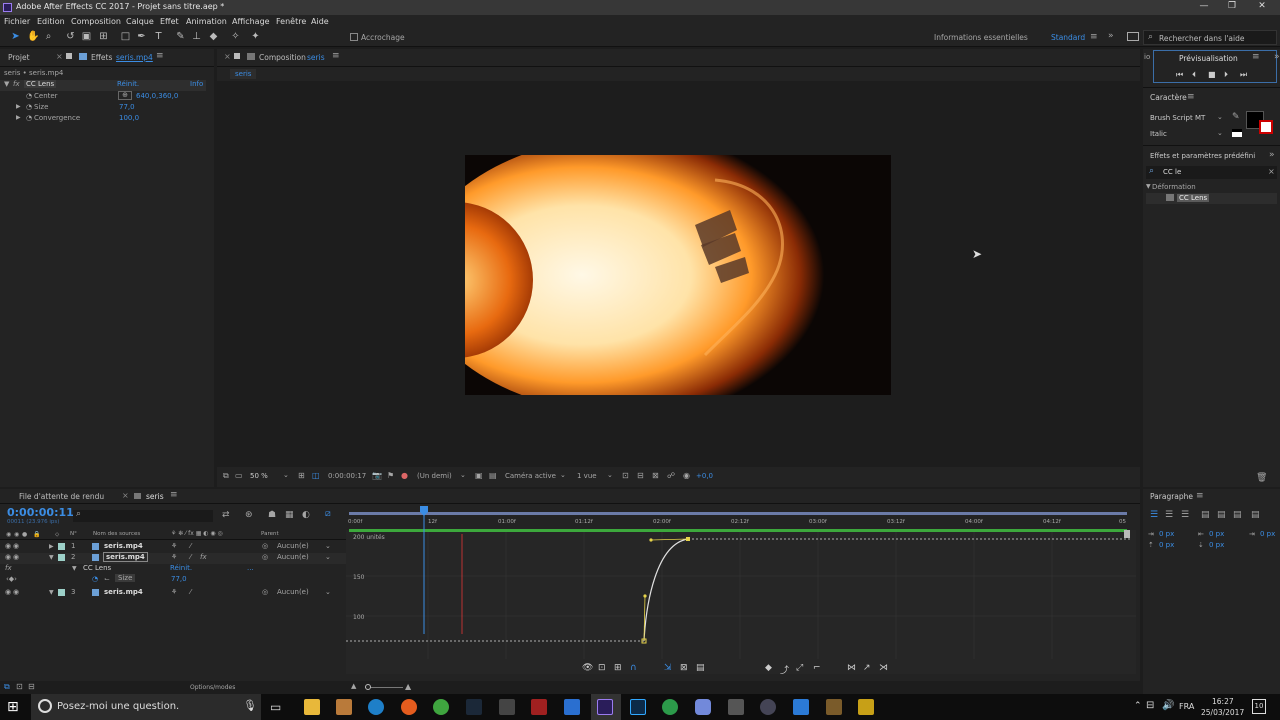 The width and height of the screenshot is (1280, 720). What do you see at coordinates (700, 668) in the screenshot?
I see `fit-all-icon: ▤` at bounding box center [700, 668].